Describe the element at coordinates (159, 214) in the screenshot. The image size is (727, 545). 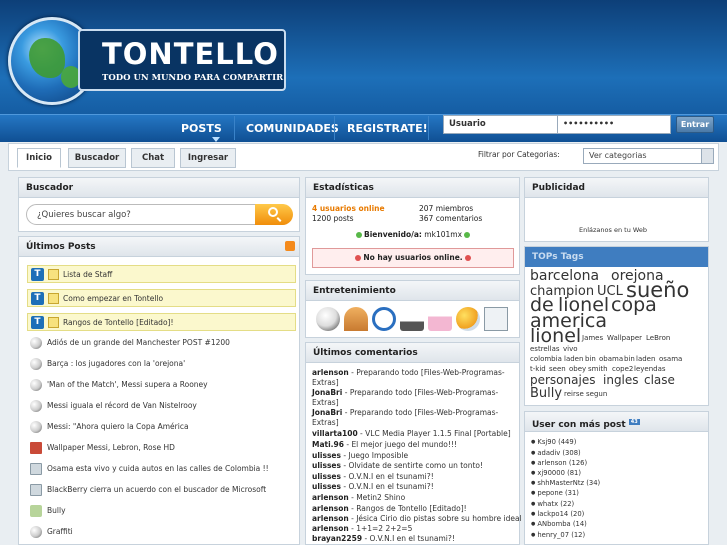
I see `search-input: ¿Quieres buscar algo?` at that location.